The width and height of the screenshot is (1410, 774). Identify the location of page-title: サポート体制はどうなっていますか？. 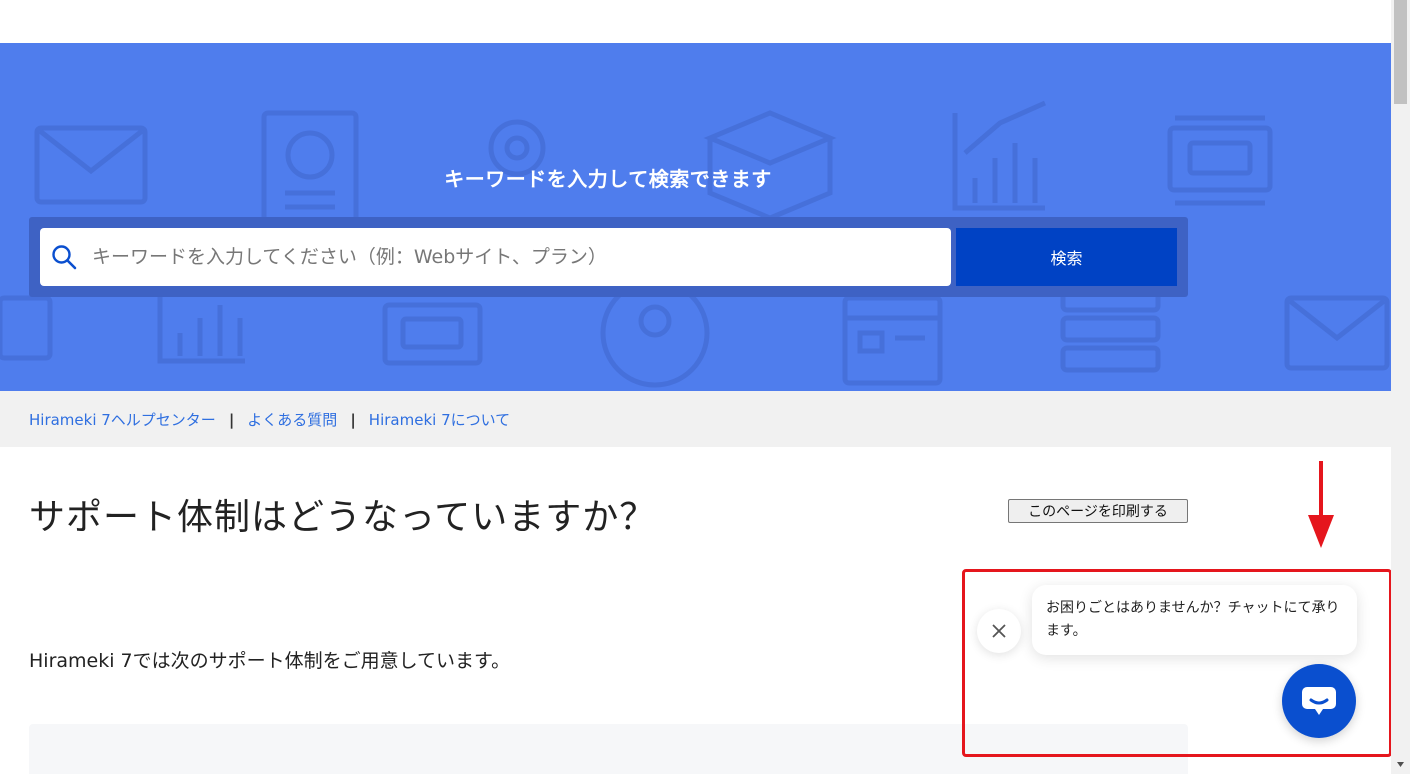
(343, 517).